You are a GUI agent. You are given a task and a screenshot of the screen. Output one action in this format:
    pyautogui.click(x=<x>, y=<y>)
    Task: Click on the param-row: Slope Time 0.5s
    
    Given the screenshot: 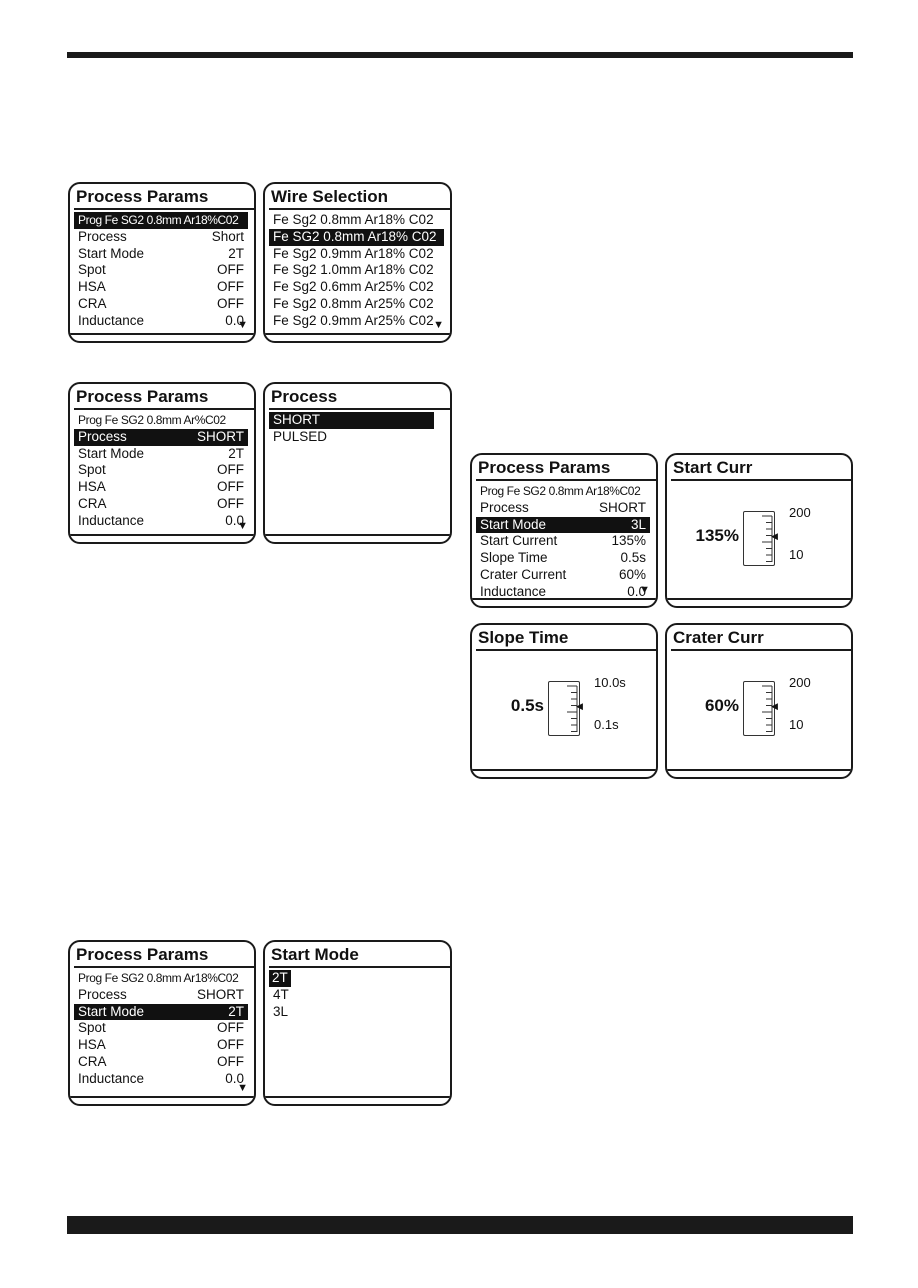 What is the action you would take?
    pyautogui.click(x=563, y=558)
    